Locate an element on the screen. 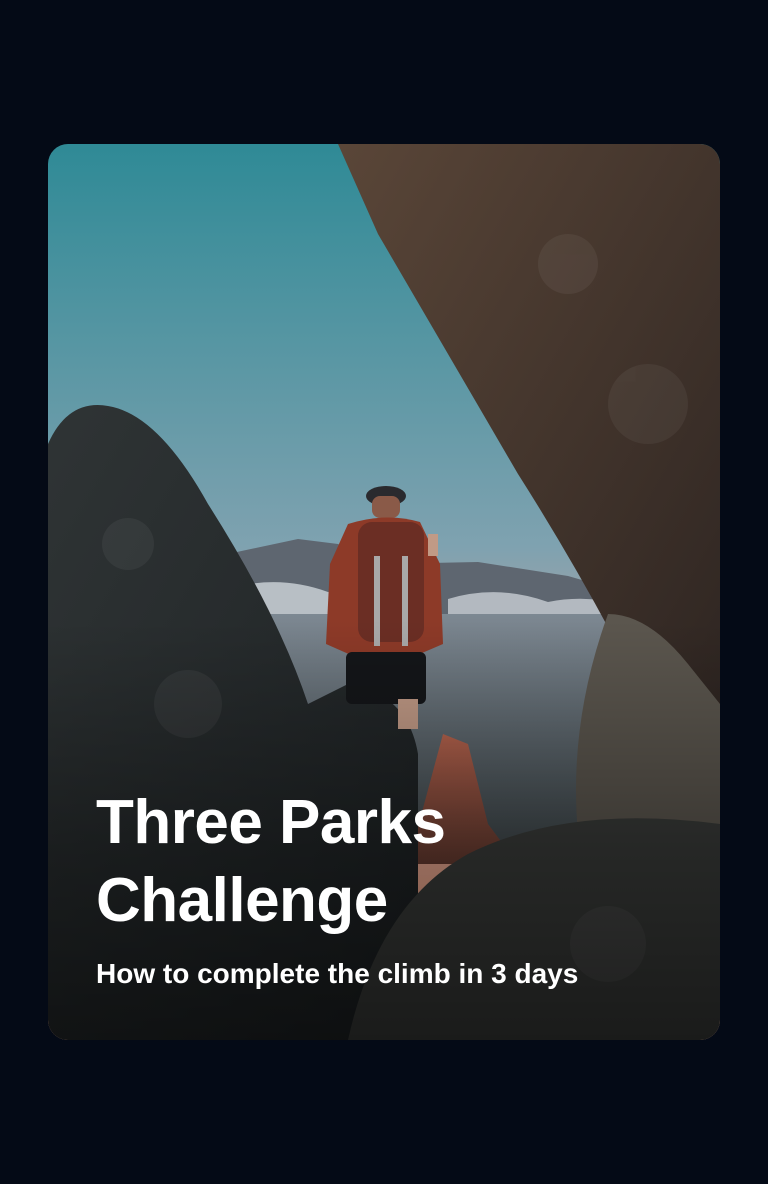 This screenshot has width=768, height=1184. card-title: Three Parks Challenge is located at coordinates (271, 861).